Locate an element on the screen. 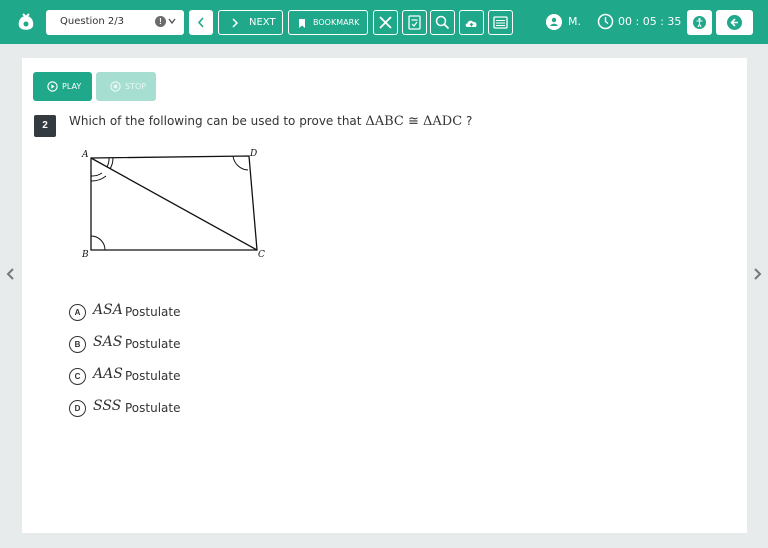 This screenshot has height=548, width=768. accessibility-icon is located at coordinates (699, 22).